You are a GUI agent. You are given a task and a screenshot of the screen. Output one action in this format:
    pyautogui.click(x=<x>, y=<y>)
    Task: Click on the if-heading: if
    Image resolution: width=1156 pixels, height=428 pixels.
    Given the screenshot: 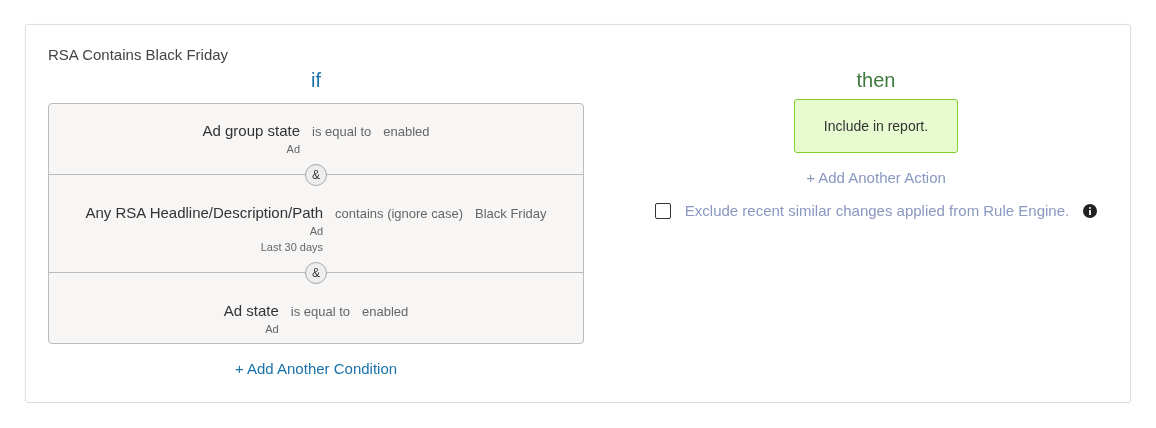 What is the action you would take?
    pyautogui.click(x=316, y=81)
    